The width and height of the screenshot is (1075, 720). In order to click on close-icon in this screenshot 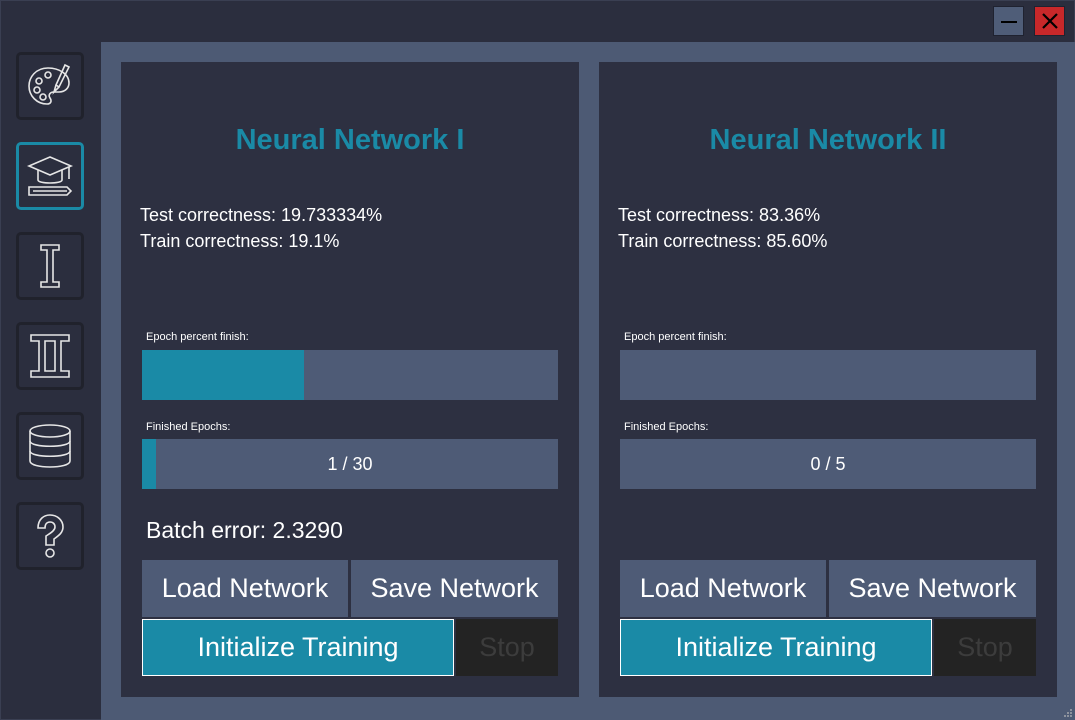, I will do `click(1049, 21)`.